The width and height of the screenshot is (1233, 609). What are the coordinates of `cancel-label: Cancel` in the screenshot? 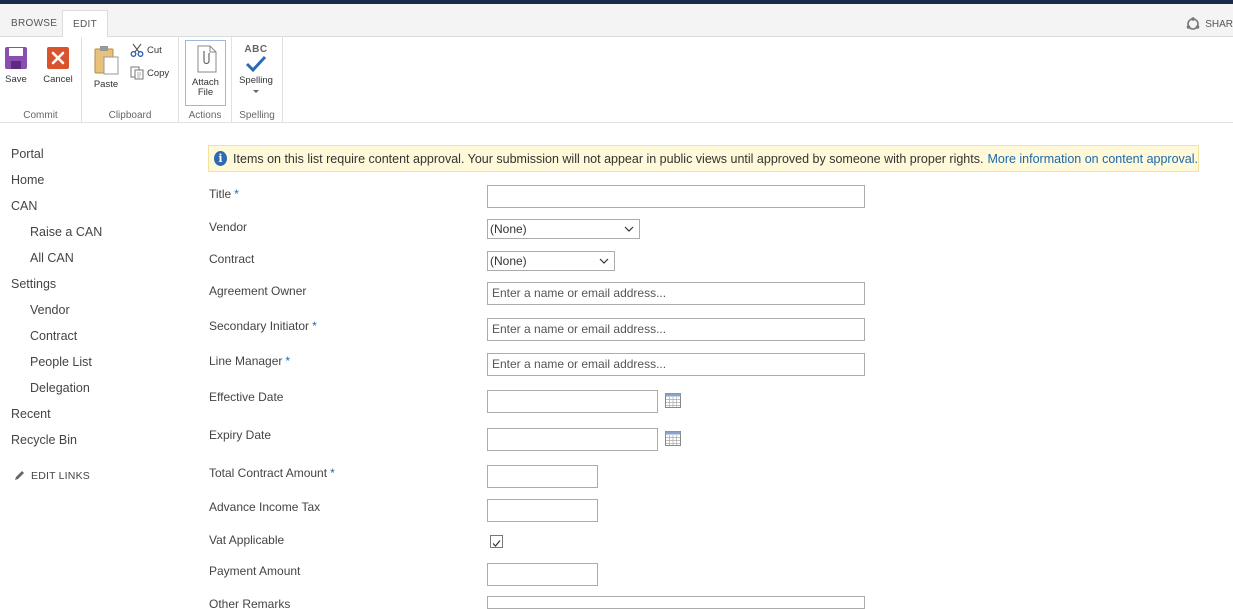 It's located at (58, 79).